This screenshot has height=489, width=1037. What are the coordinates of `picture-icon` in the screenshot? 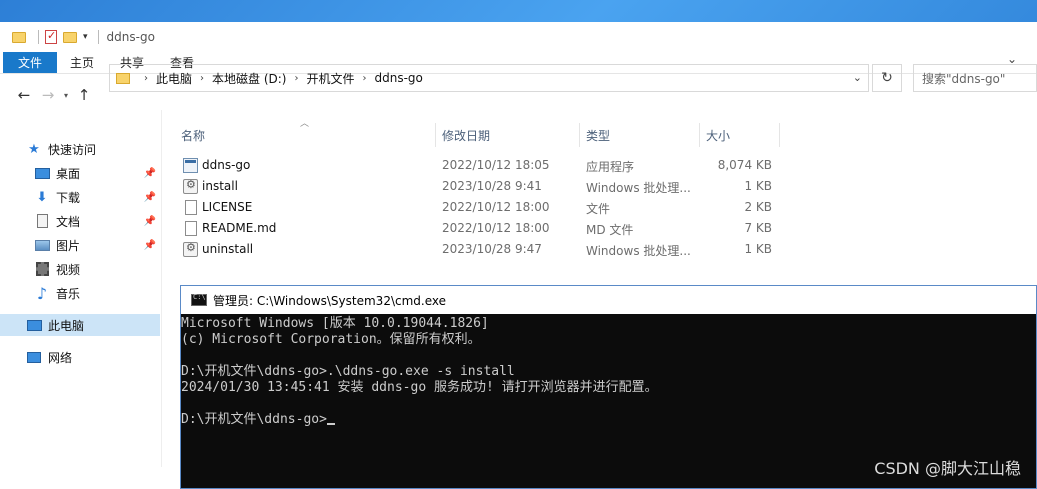 It's located at (42, 245).